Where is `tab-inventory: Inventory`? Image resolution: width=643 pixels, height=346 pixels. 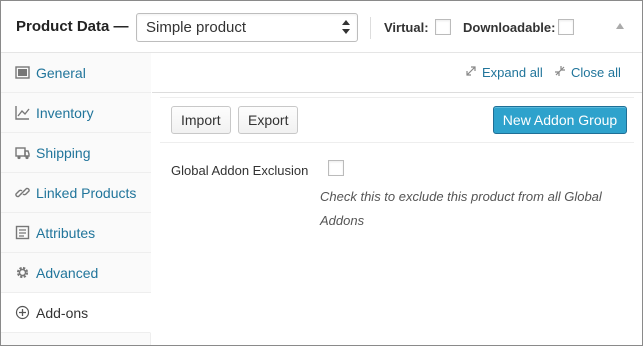 tab-inventory: Inventory is located at coordinates (76, 113).